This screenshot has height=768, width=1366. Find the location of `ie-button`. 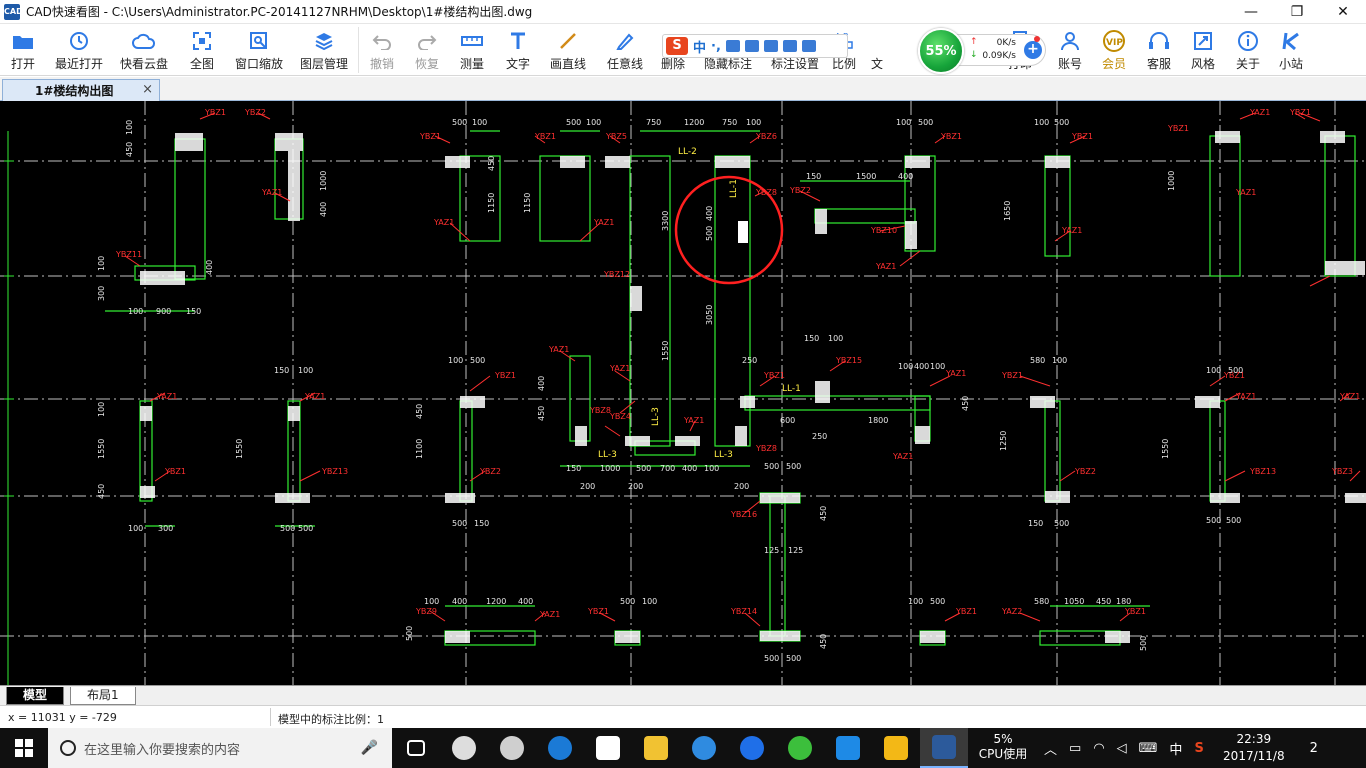

ie-button is located at coordinates (704, 748).